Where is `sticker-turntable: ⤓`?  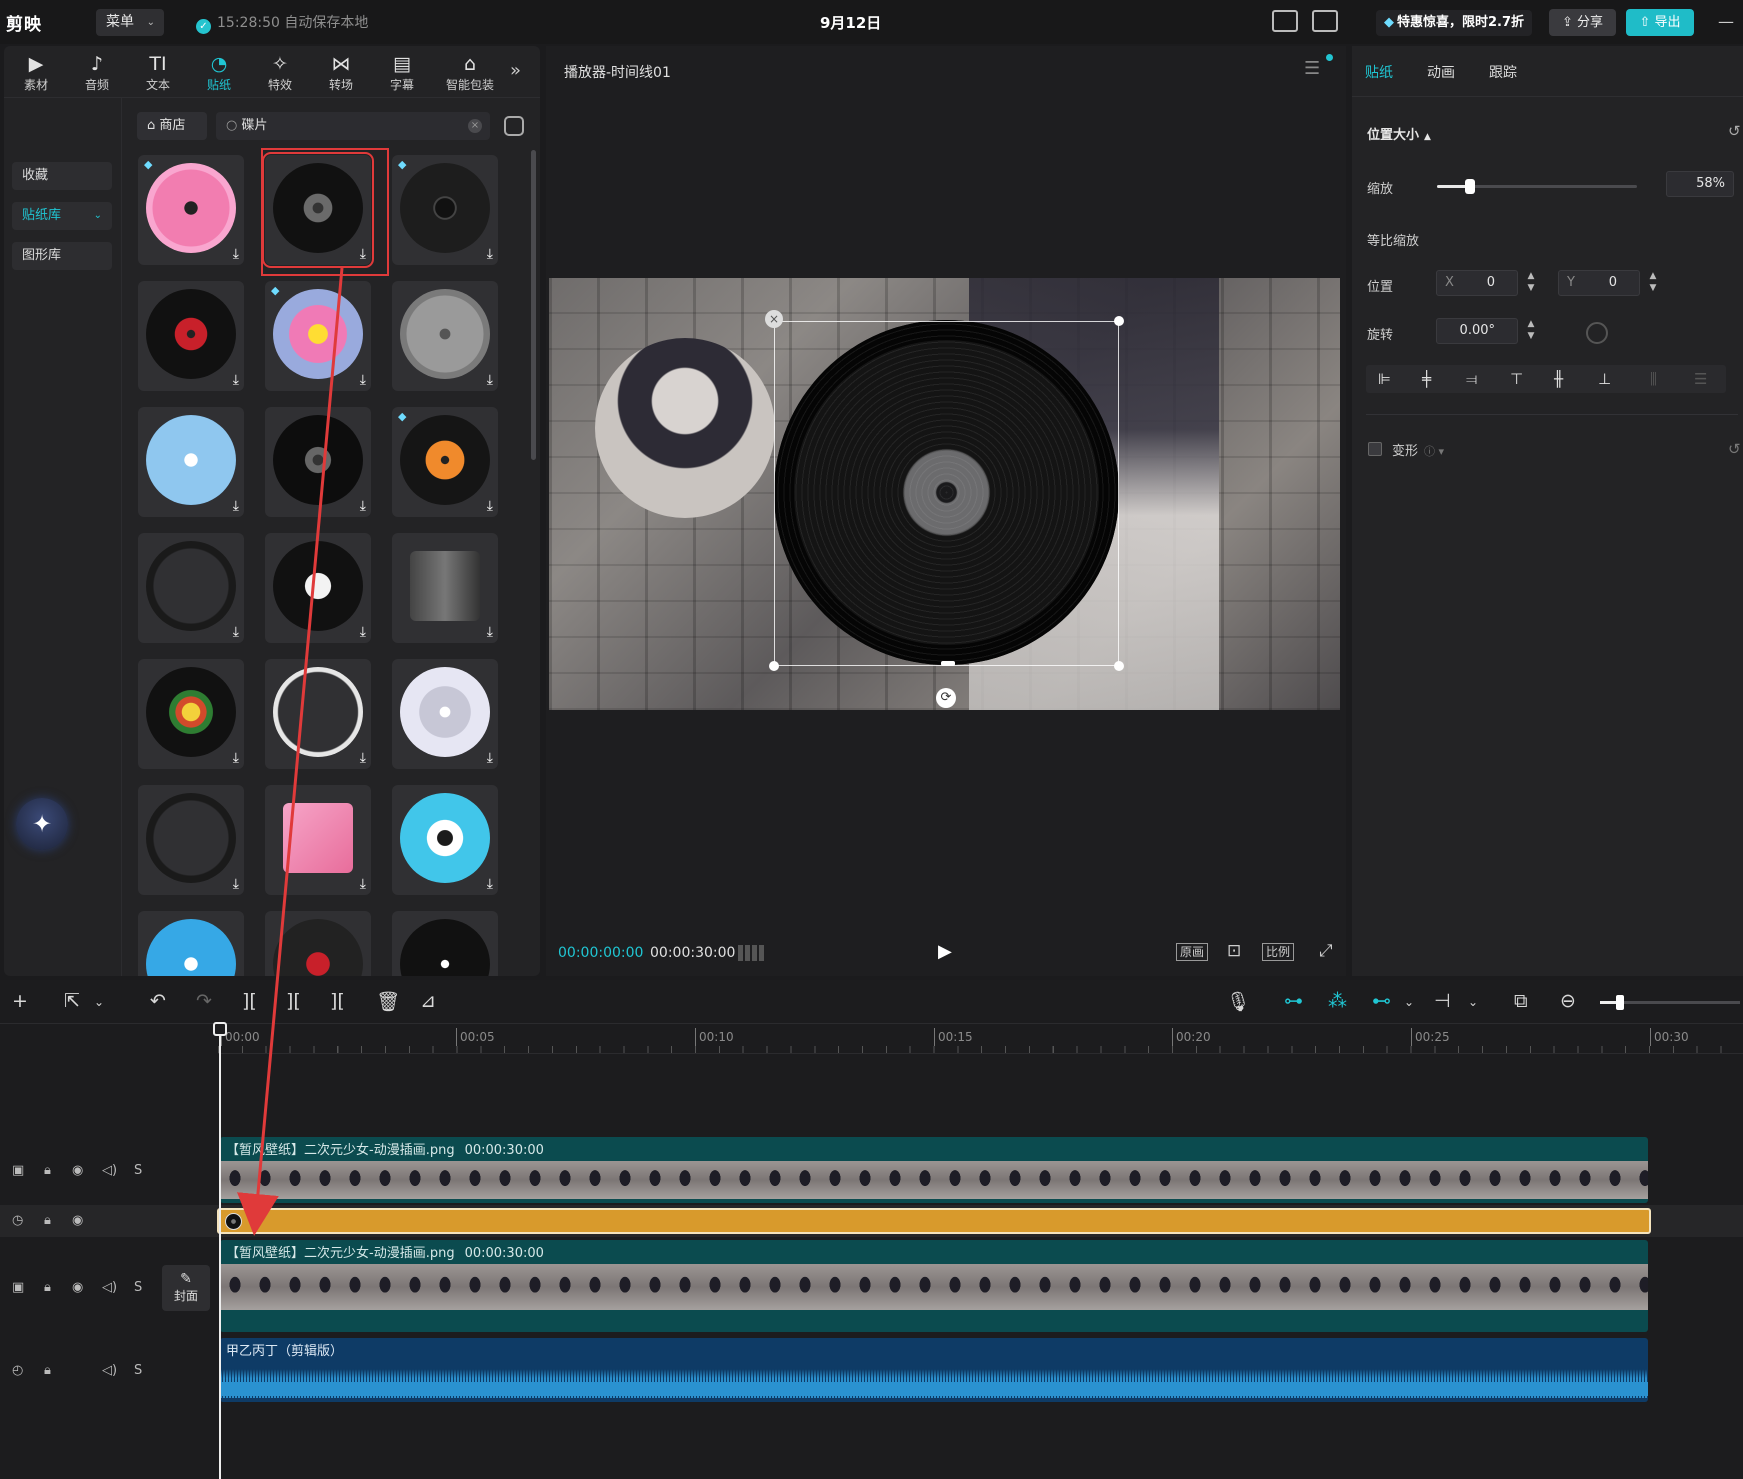 sticker-turntable: ⤓ is located at coordinates (445, 588).